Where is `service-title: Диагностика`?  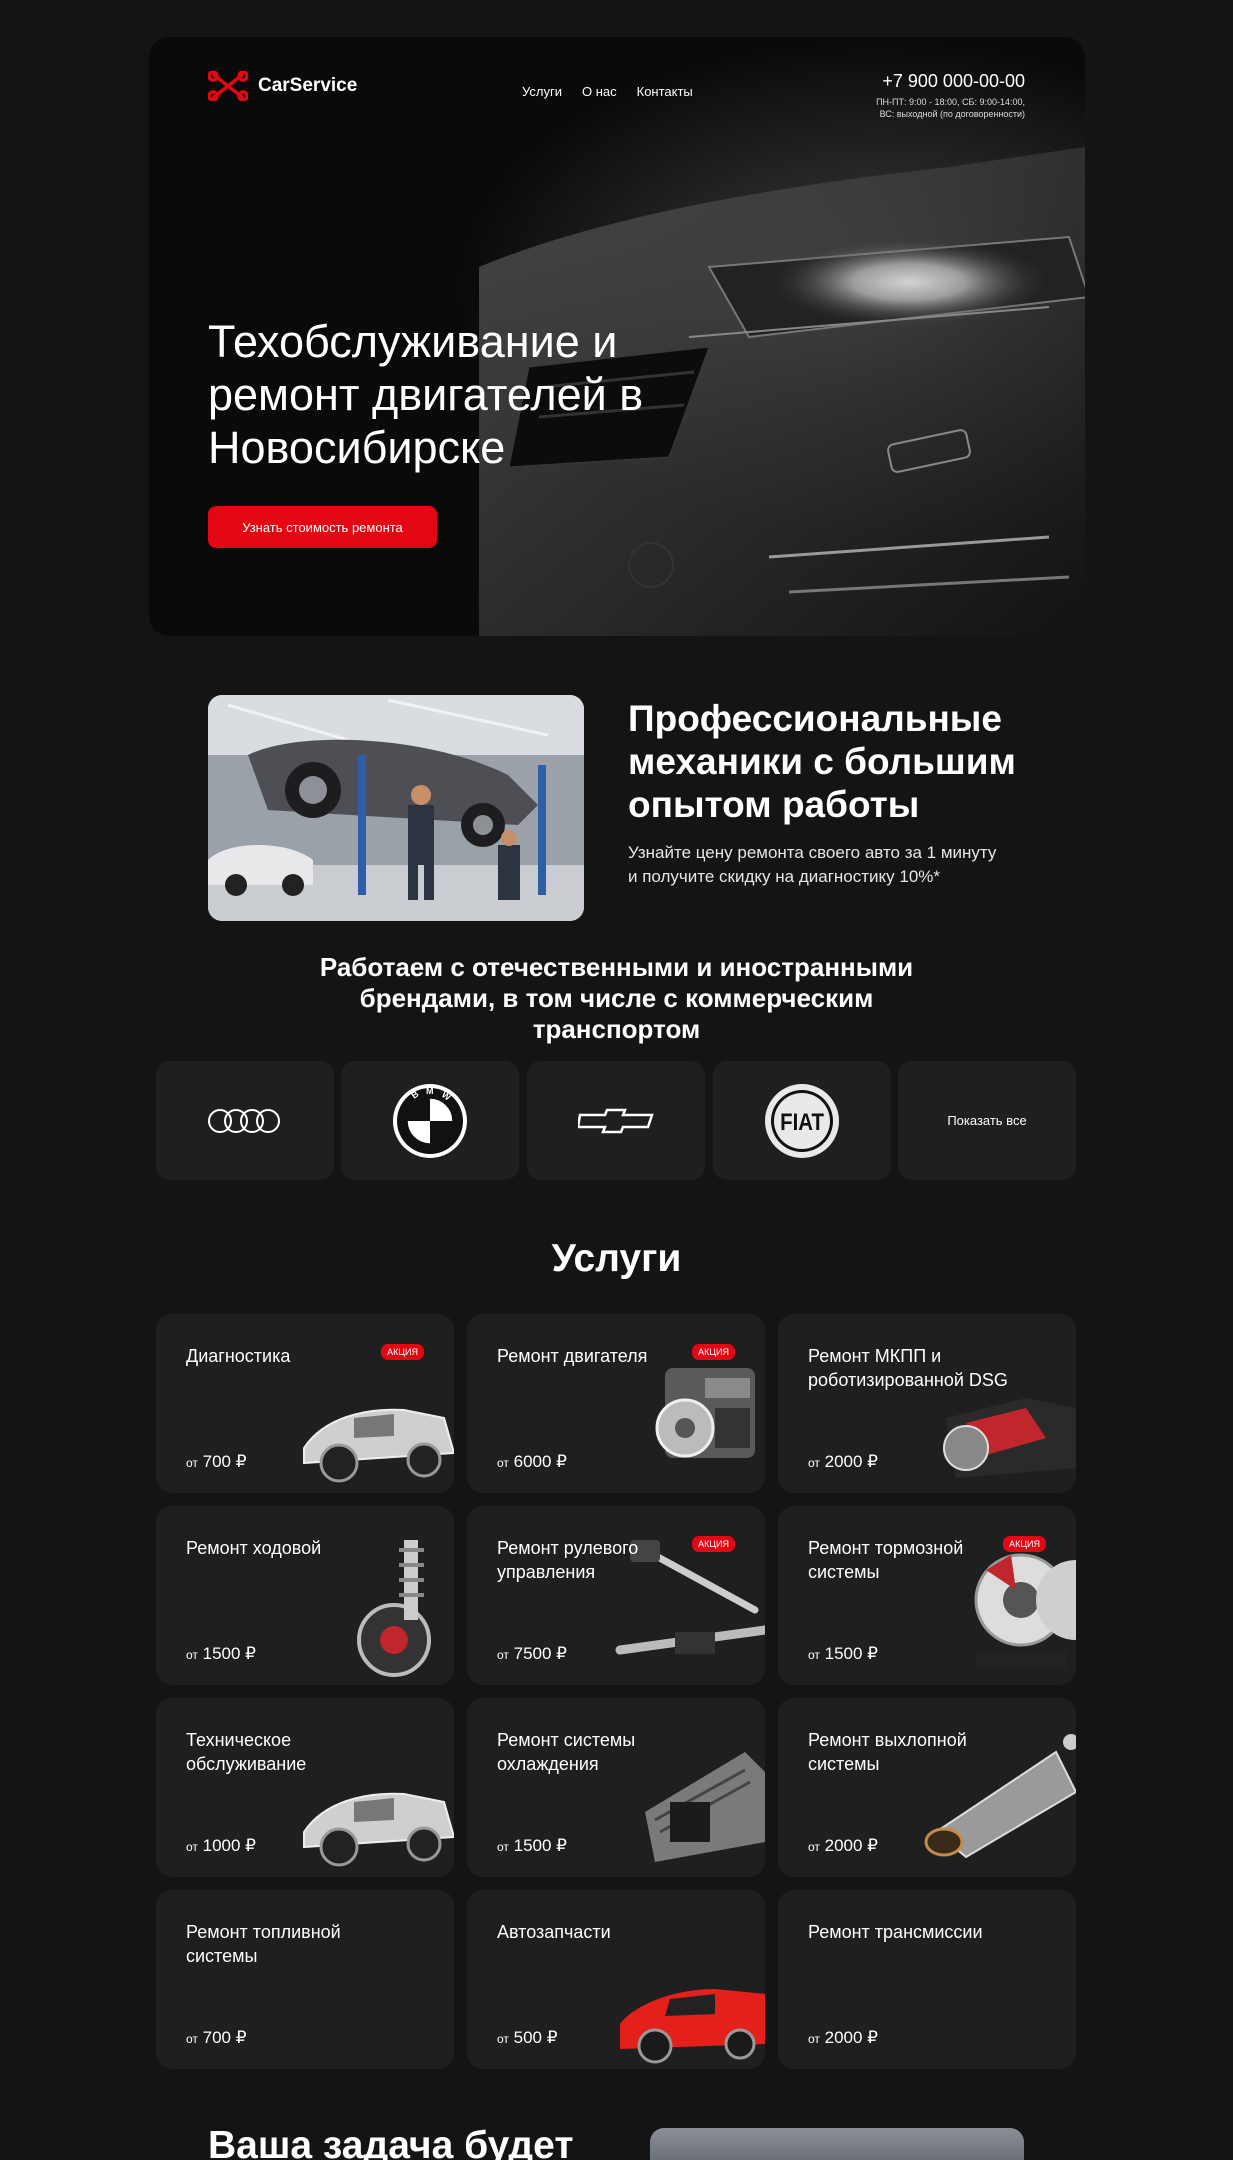 service-title: Диагностика is located at coordinates (238, 1356).